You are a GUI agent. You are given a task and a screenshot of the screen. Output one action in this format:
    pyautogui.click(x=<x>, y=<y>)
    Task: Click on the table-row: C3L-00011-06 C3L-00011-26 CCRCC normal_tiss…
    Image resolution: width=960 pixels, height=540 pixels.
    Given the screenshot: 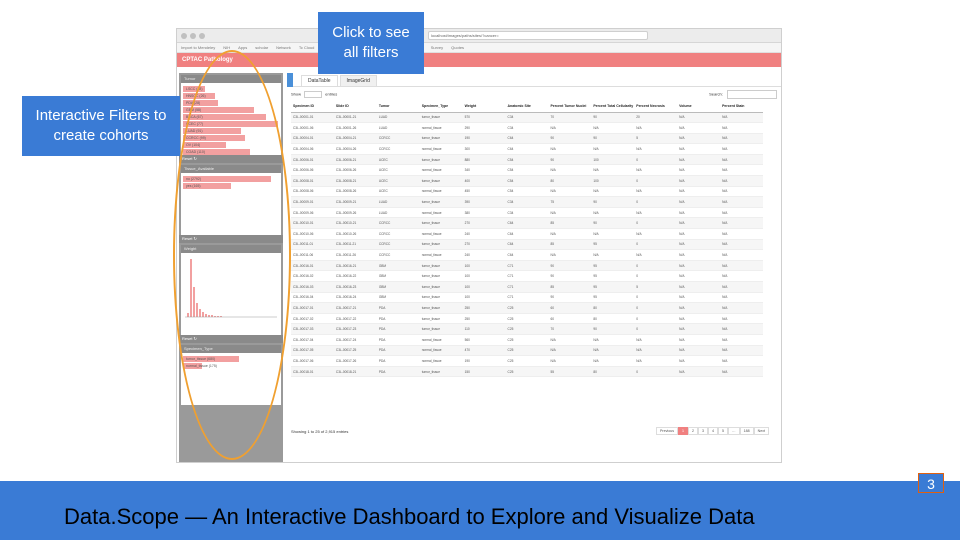 What is the action you would take?
    pyautogui.click(x=527, y=255)
    